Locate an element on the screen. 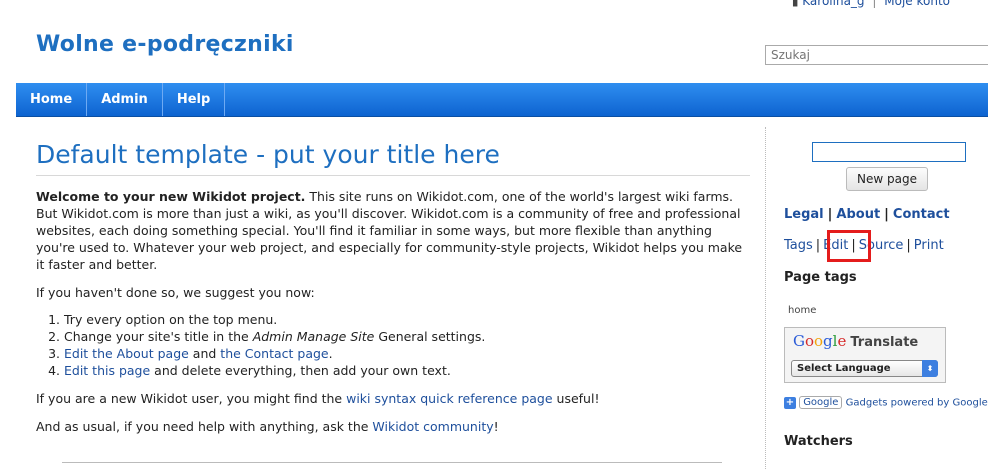 The width and height of the screenshot is (988, 469). powered-text: Gadgets powered by Google is located at coordinates (916, 403).